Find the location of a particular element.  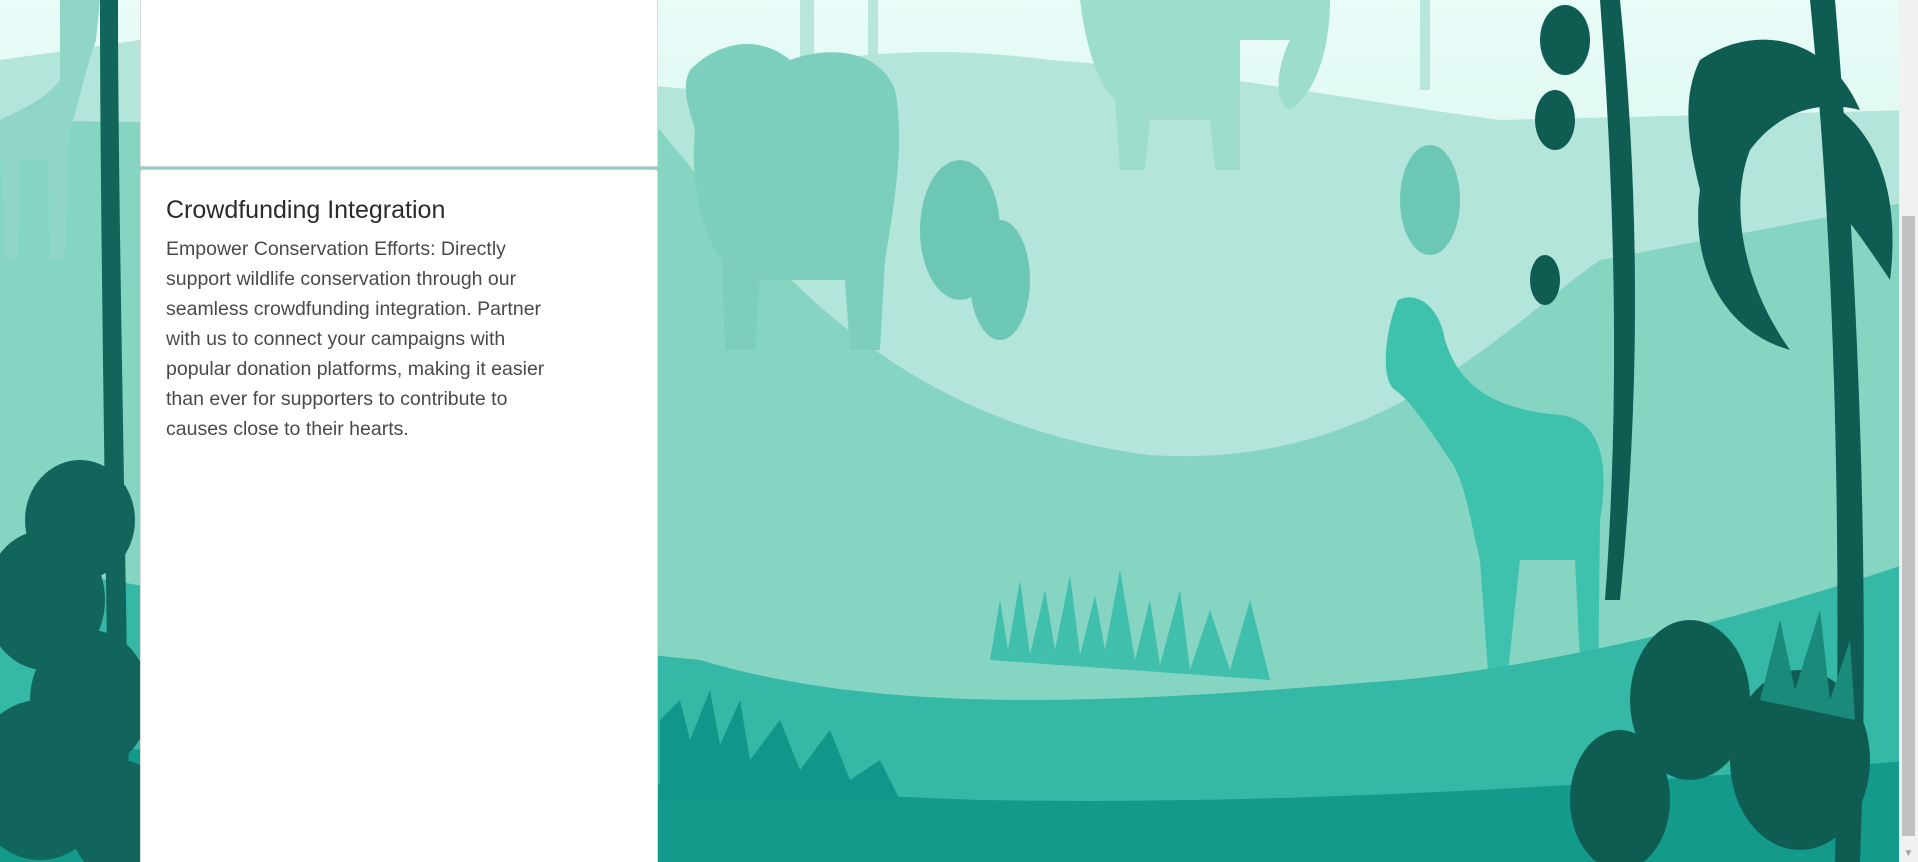

card-title: Crowdfunding Integration is located at coordinates (306, 210).